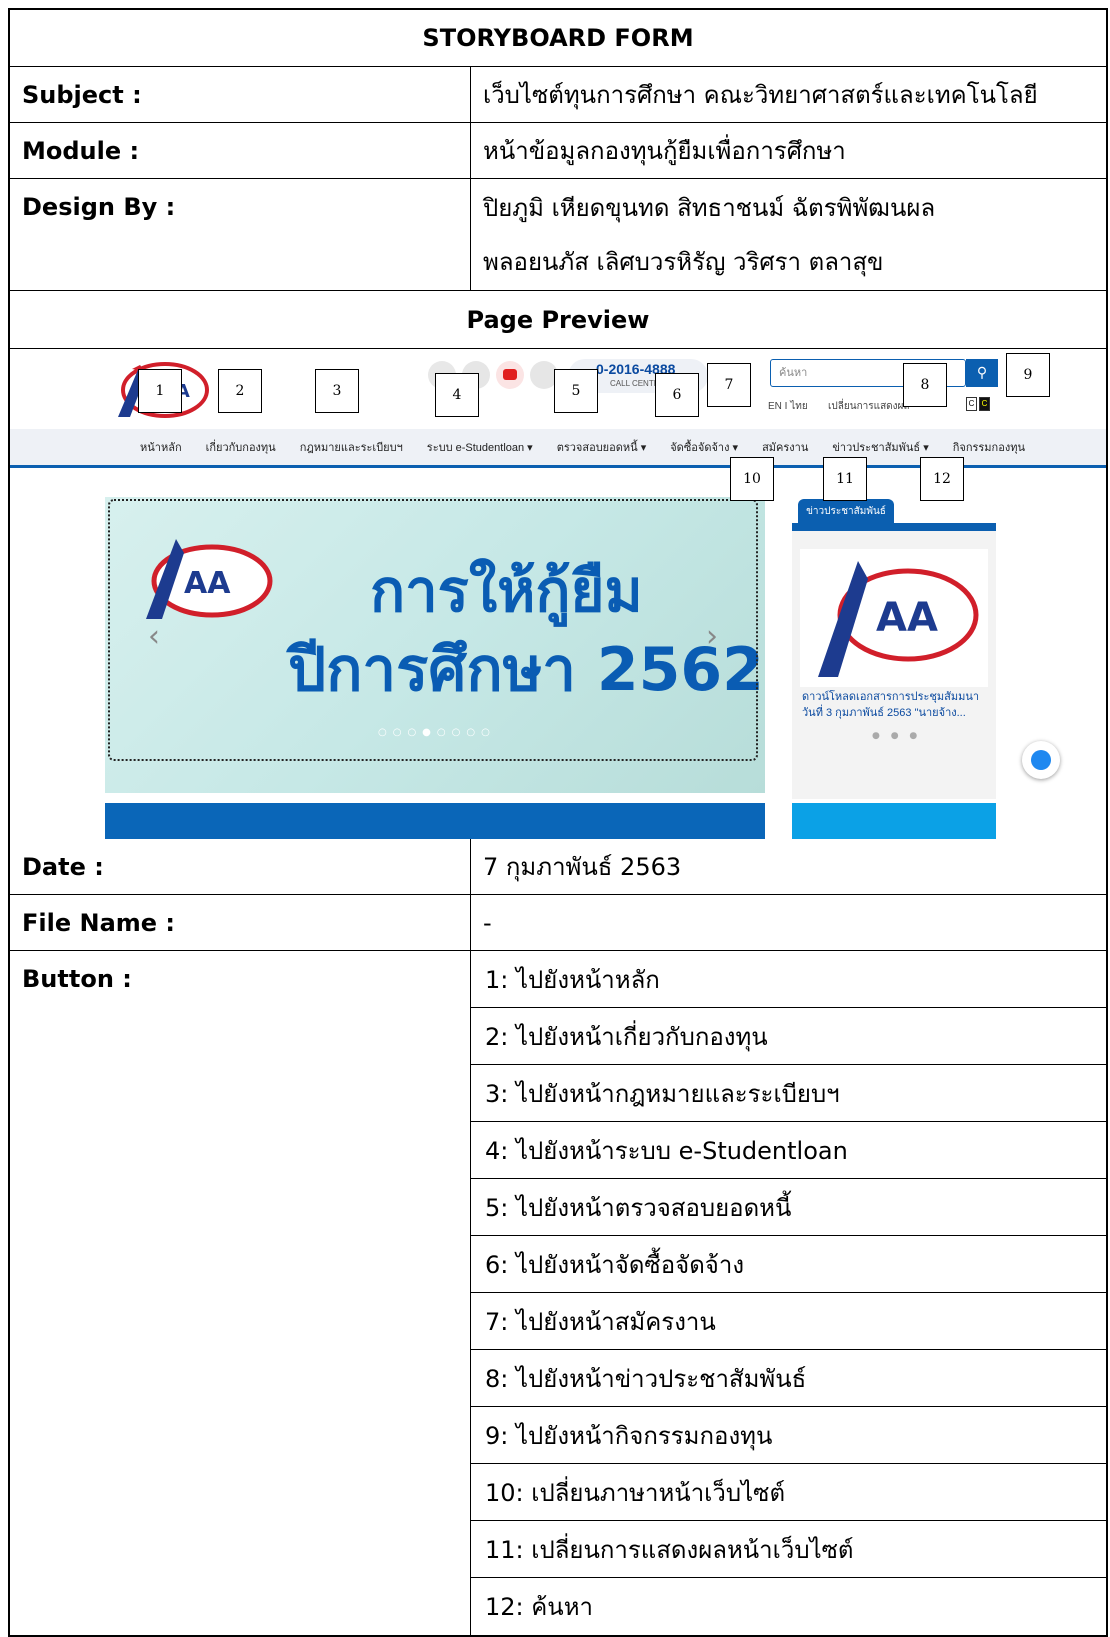 Image resolution: width=1110 pixels, height=1637 pixels. What do you see at coordinates (683, 261) in the screenshot?
I see `designers-line-2: พลอยนภัส เลิศบวรหิรัญ วริศรา ตลาสุข` at bounding box center [683, 261].